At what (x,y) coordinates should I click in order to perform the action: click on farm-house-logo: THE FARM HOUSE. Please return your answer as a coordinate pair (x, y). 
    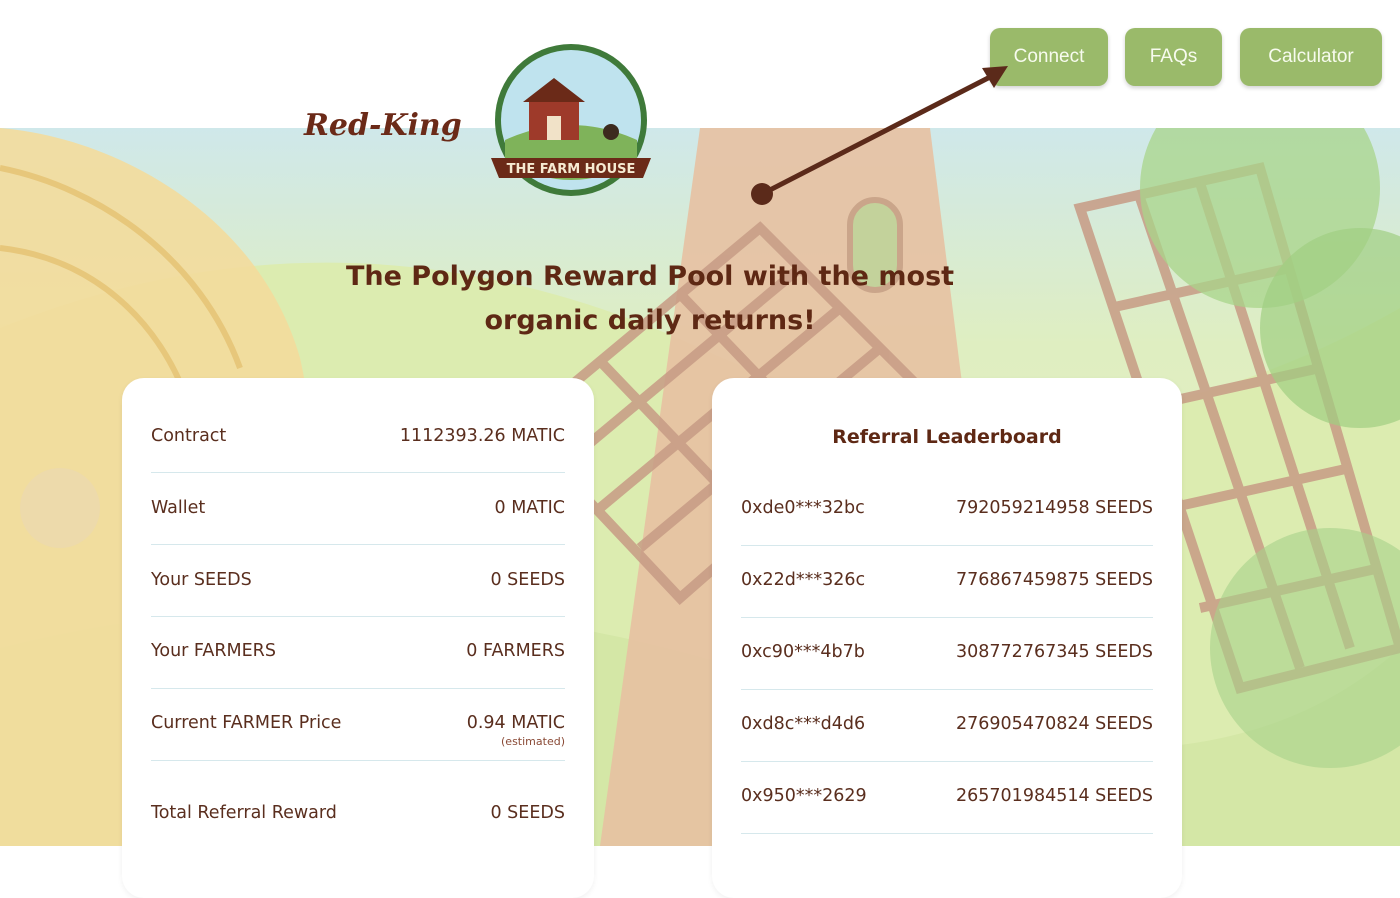
    Looking at the image, I should click on (573, 120).